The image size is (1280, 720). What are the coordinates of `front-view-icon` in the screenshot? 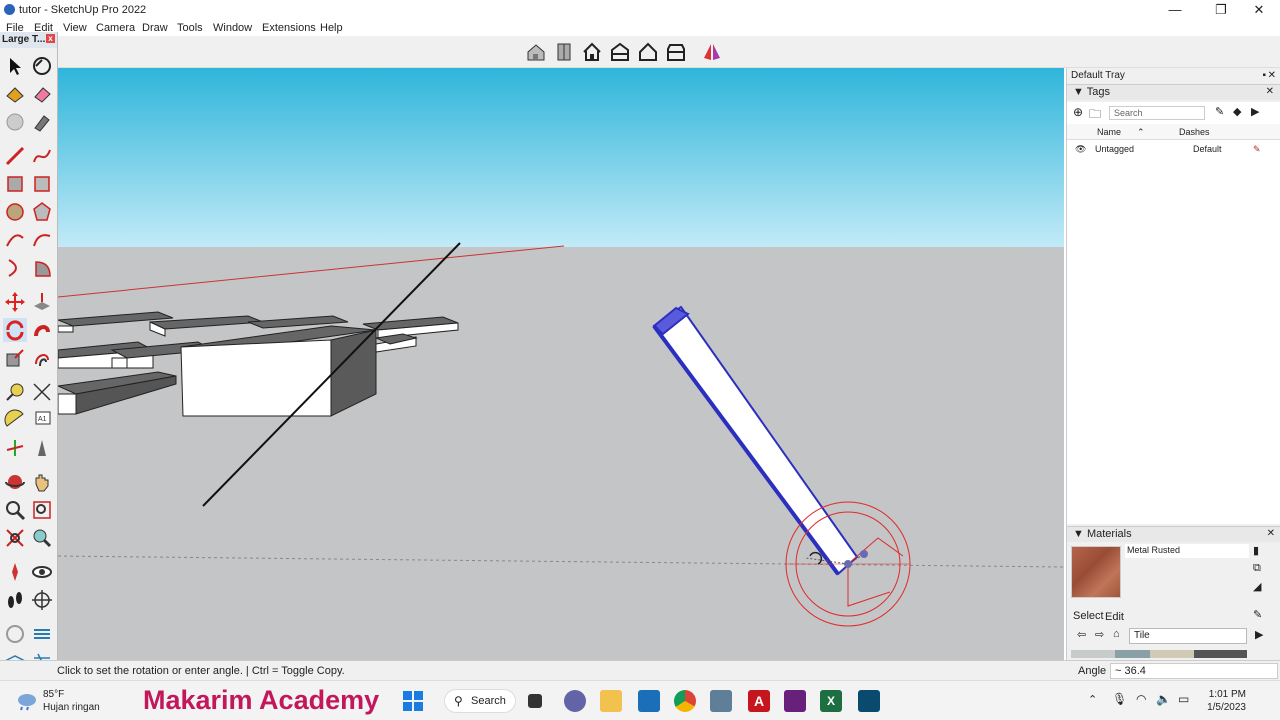 It's located at (592, 52).